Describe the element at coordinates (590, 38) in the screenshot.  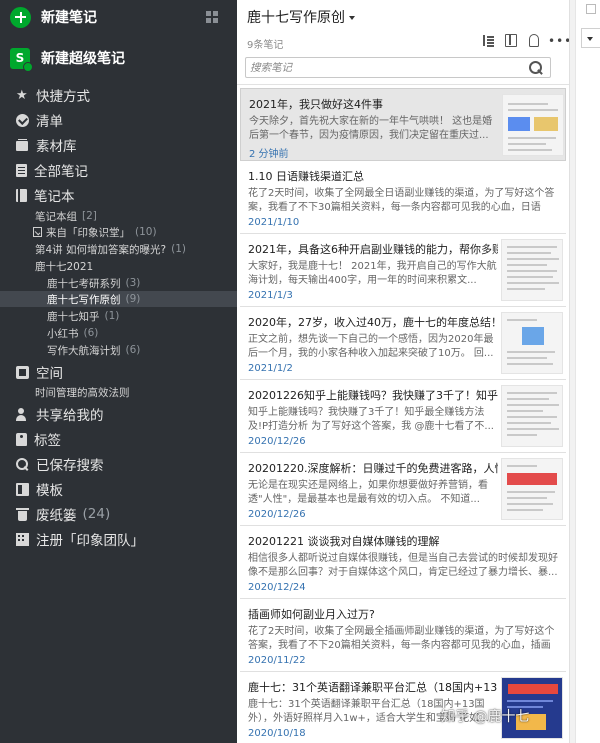
I see `dropdown-button` at that location.